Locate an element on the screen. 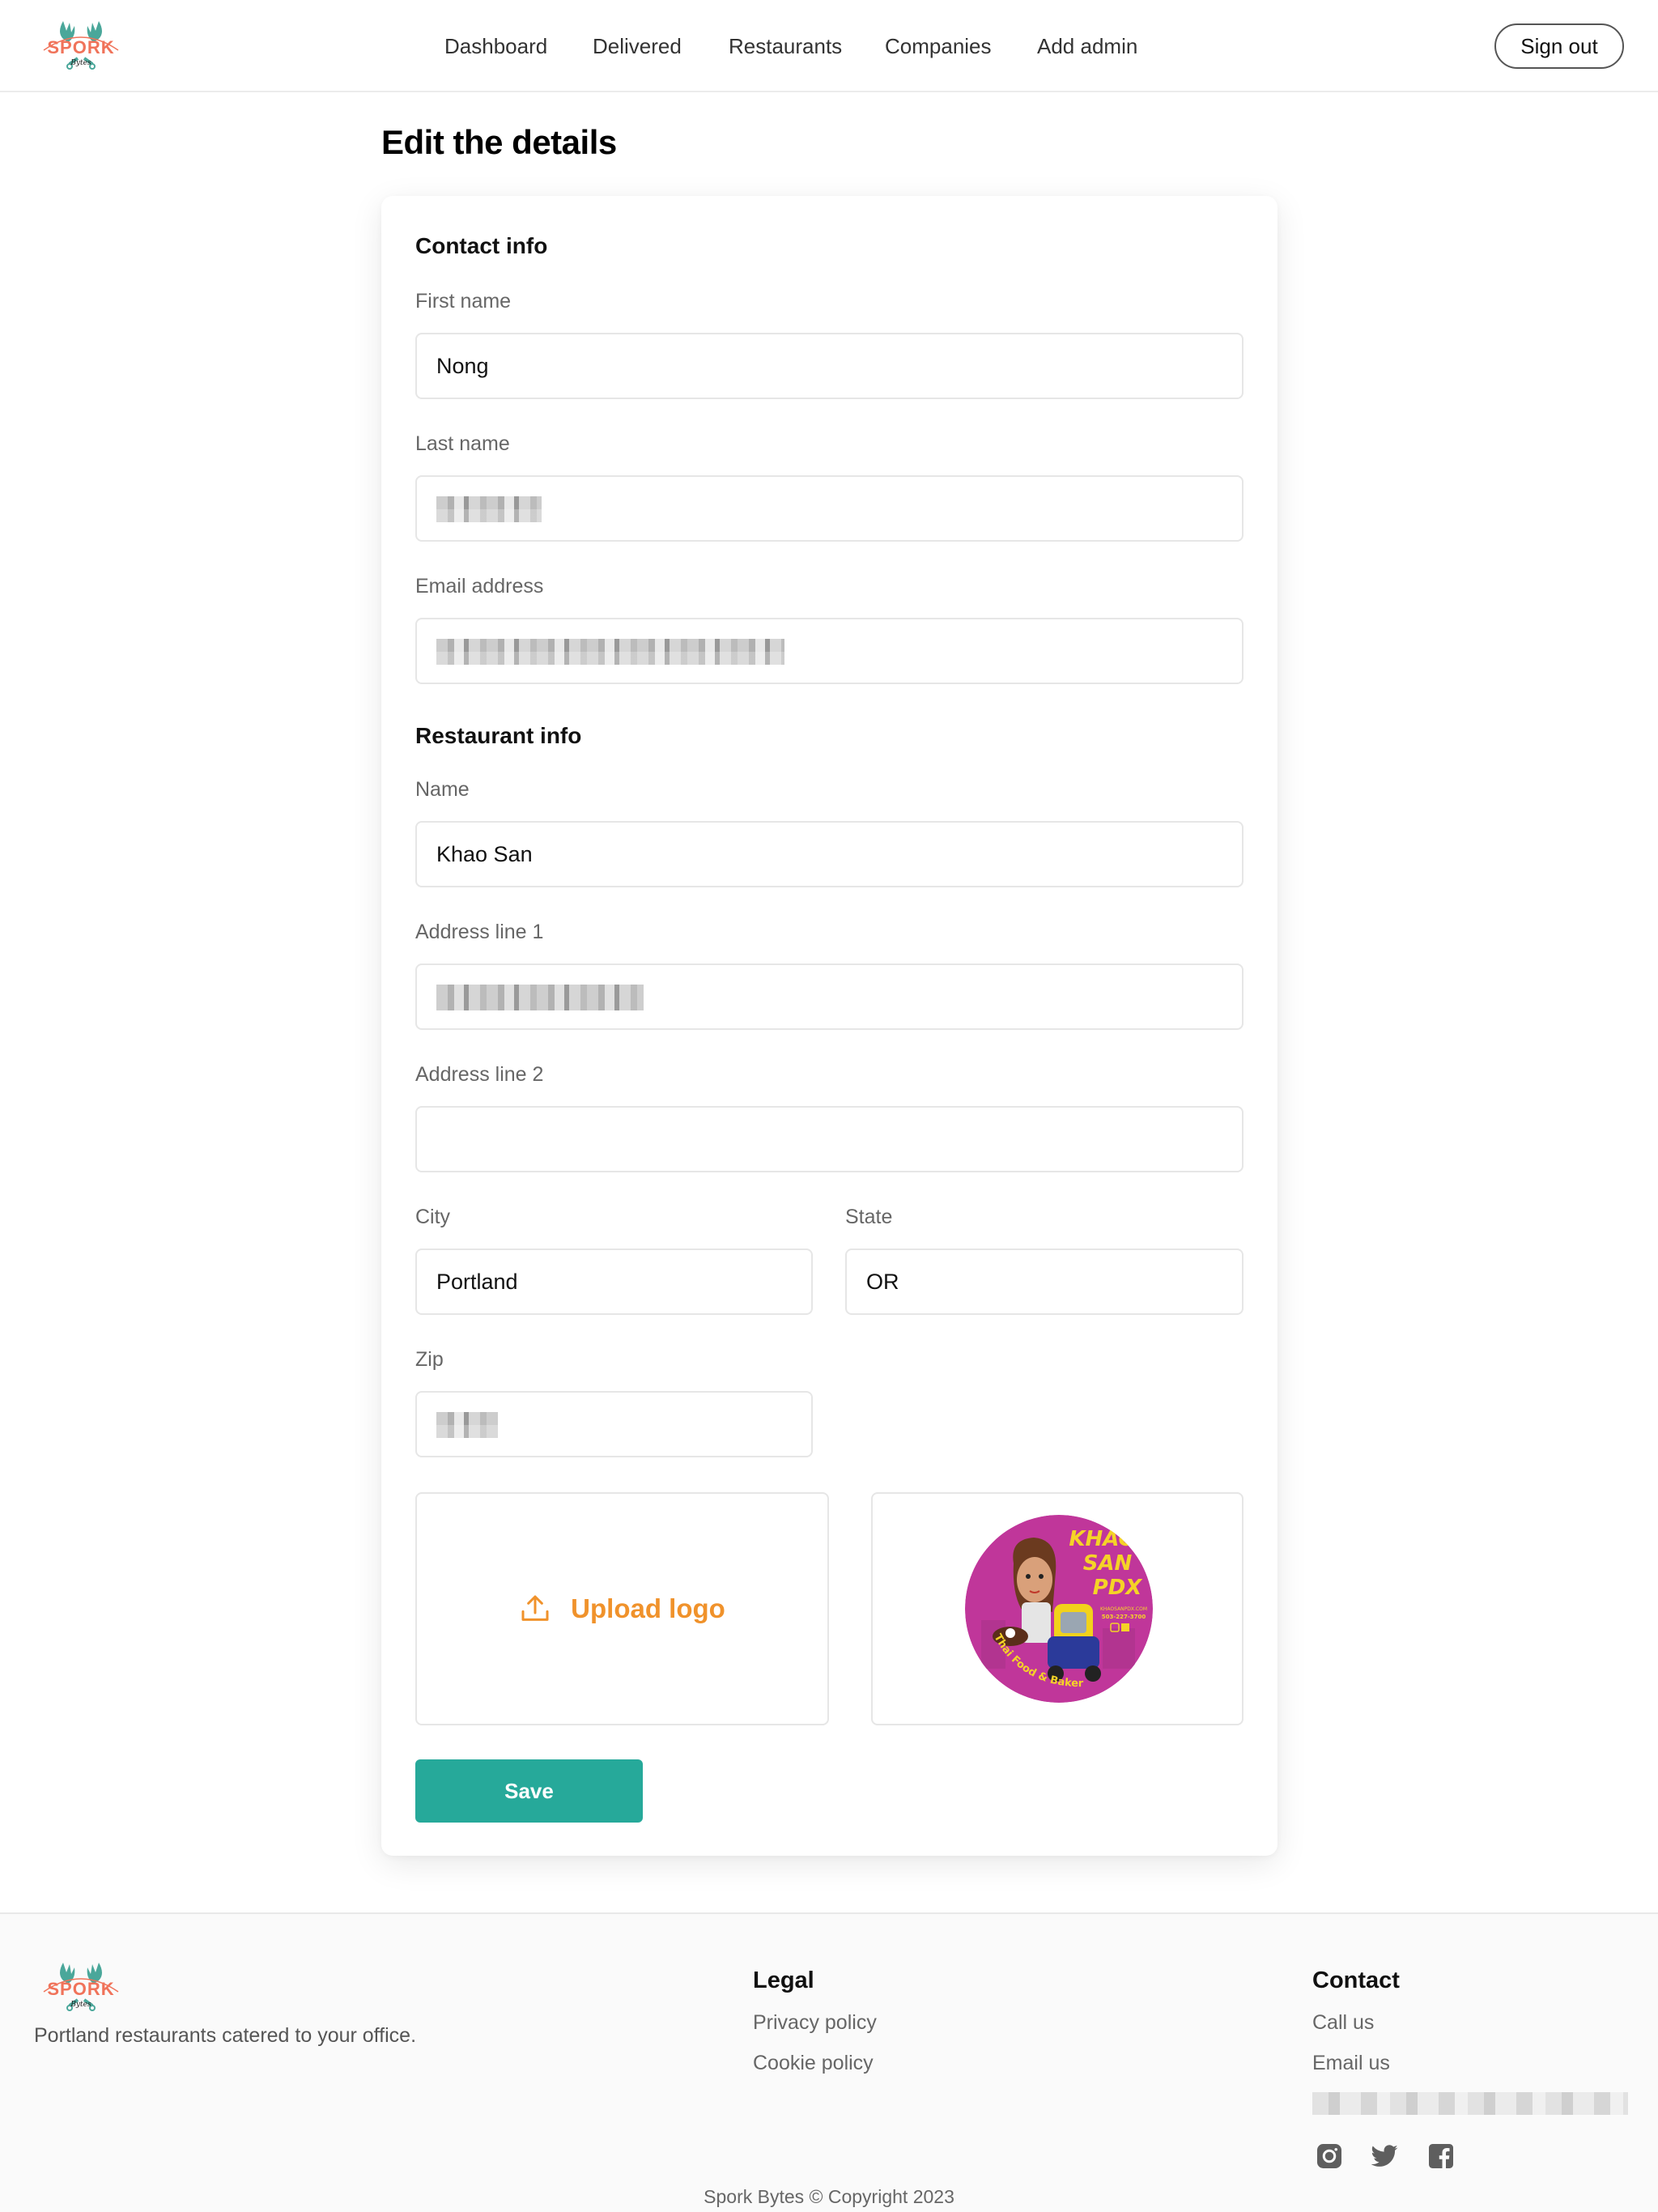 This screenshot has width=1658, height=2212. redacted-address is located at coordinates (540, 998).